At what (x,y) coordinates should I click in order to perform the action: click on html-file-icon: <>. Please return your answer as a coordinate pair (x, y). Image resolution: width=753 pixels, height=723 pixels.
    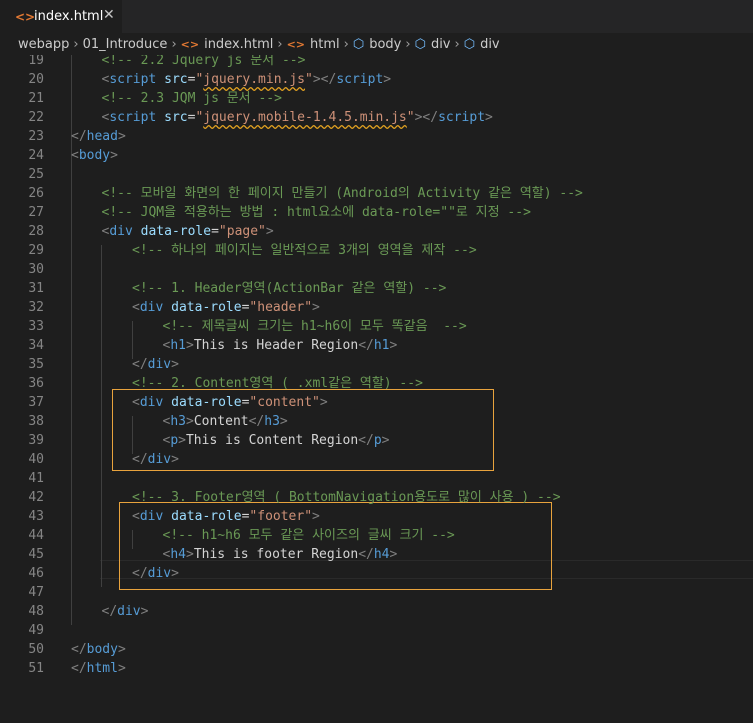
    Looking at the image, I should click on (25, 16).